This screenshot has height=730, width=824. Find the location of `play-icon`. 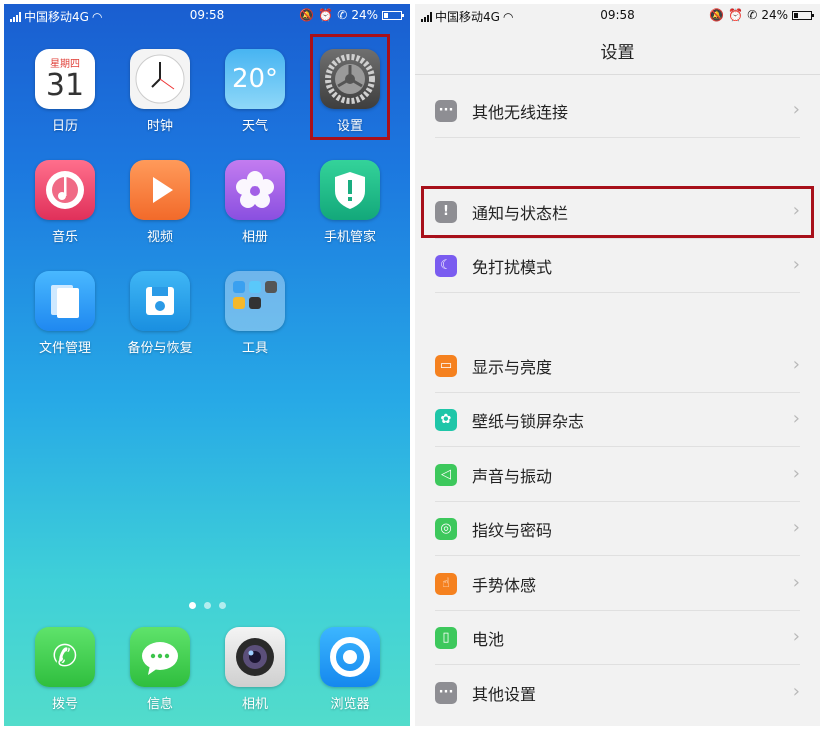

play-icon is located at coordinates (160, 190).